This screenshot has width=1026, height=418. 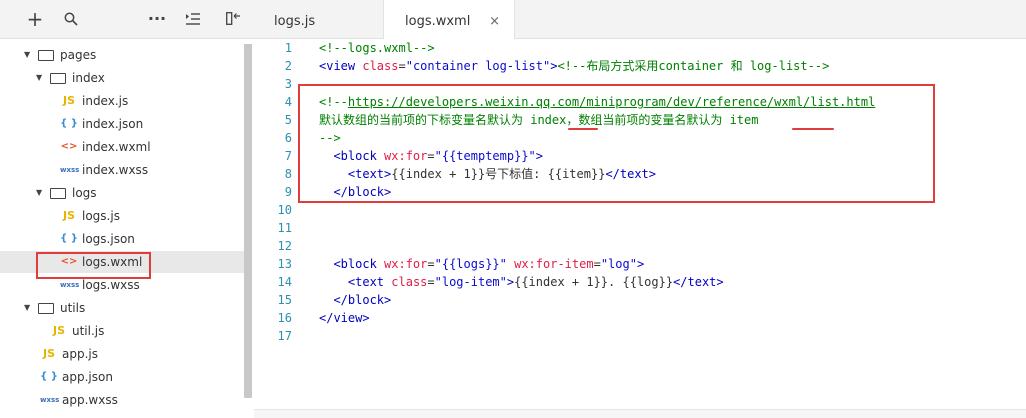 What do you see at coordinates (284, 318) in the screenshot?
I see `line-number: 16` at bounding box center [284, 318].